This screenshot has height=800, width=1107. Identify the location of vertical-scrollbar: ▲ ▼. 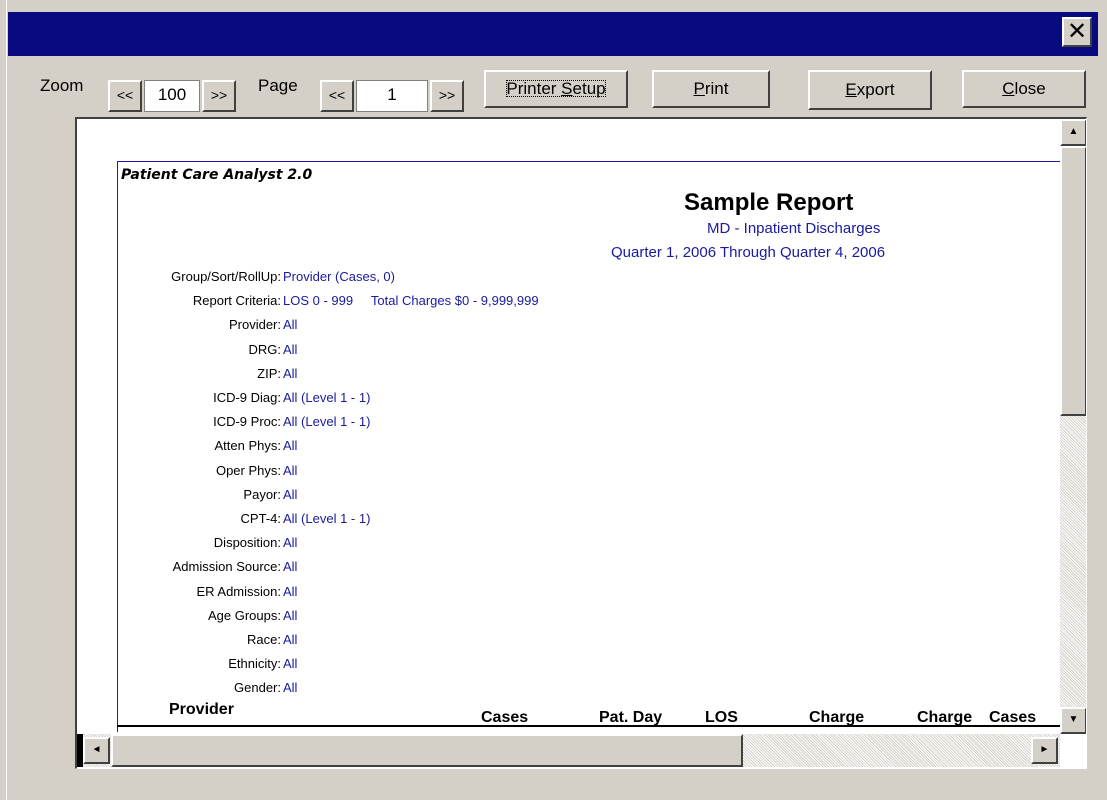
(1073, 426).